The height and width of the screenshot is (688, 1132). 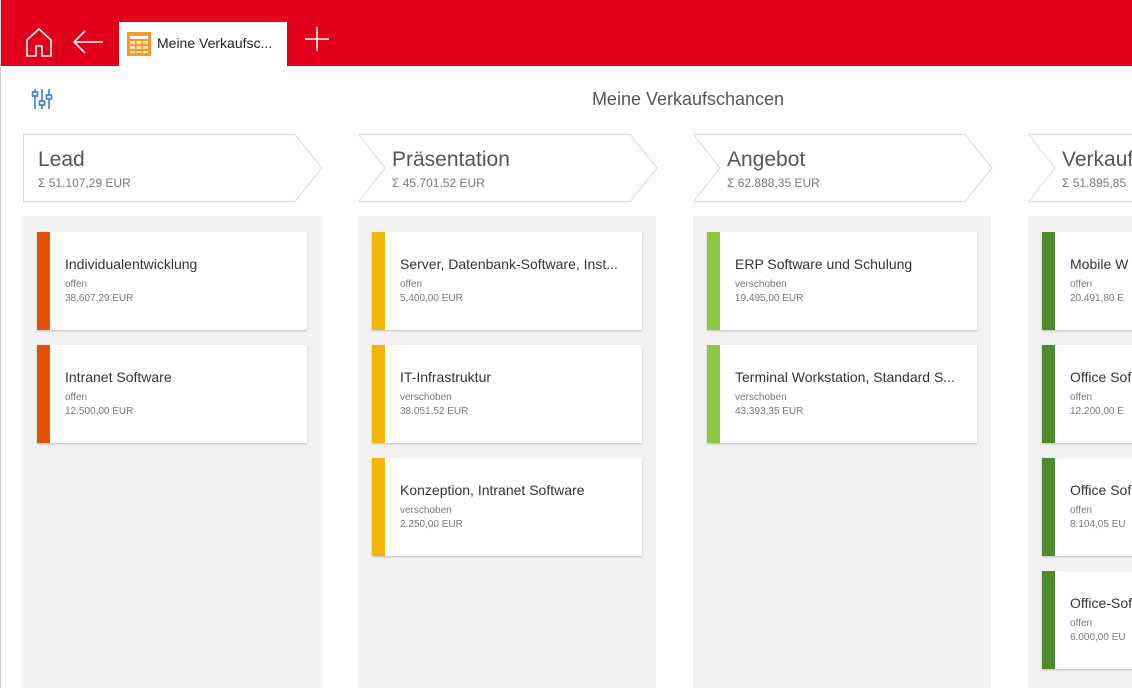 What do you see at coordinates (492, 490) in the screenshot?
I see `card-title: Konzeption, Intranet Software` at bounding box center [492, 490].